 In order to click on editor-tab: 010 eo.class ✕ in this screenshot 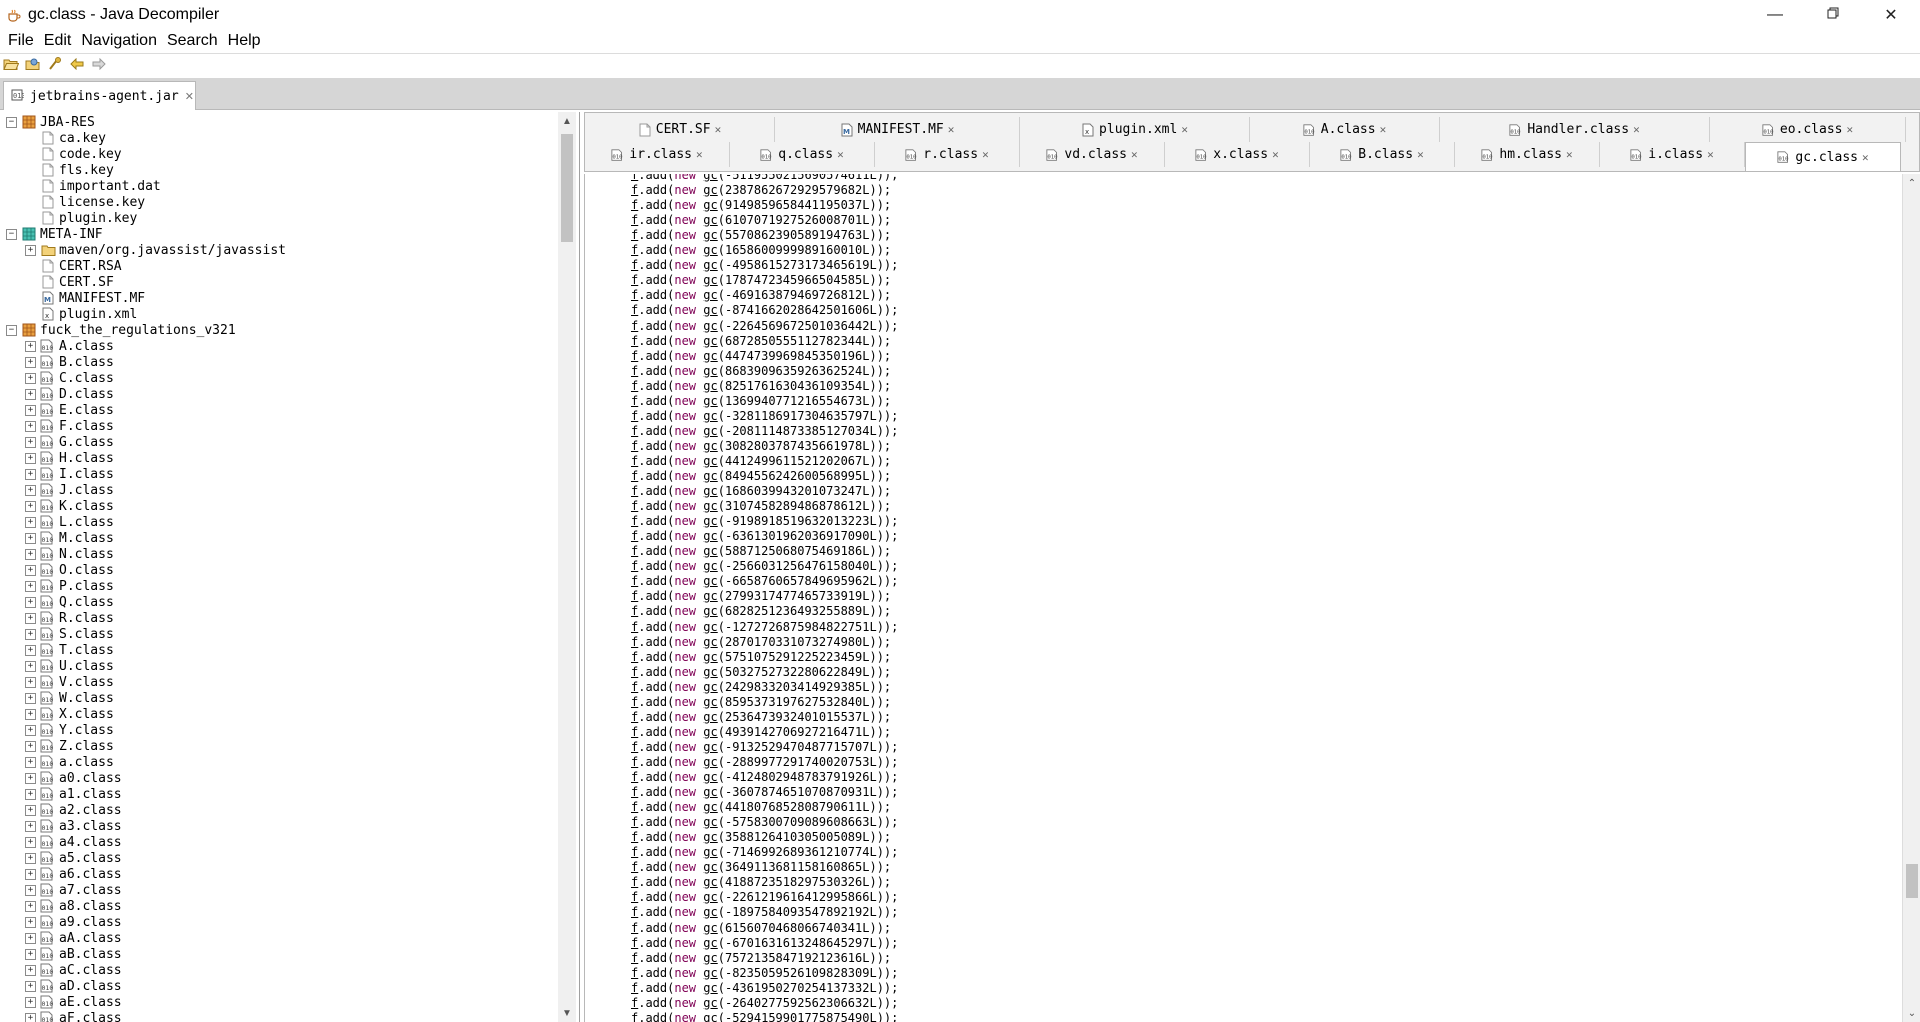, I will do `click(1808, 129)`.